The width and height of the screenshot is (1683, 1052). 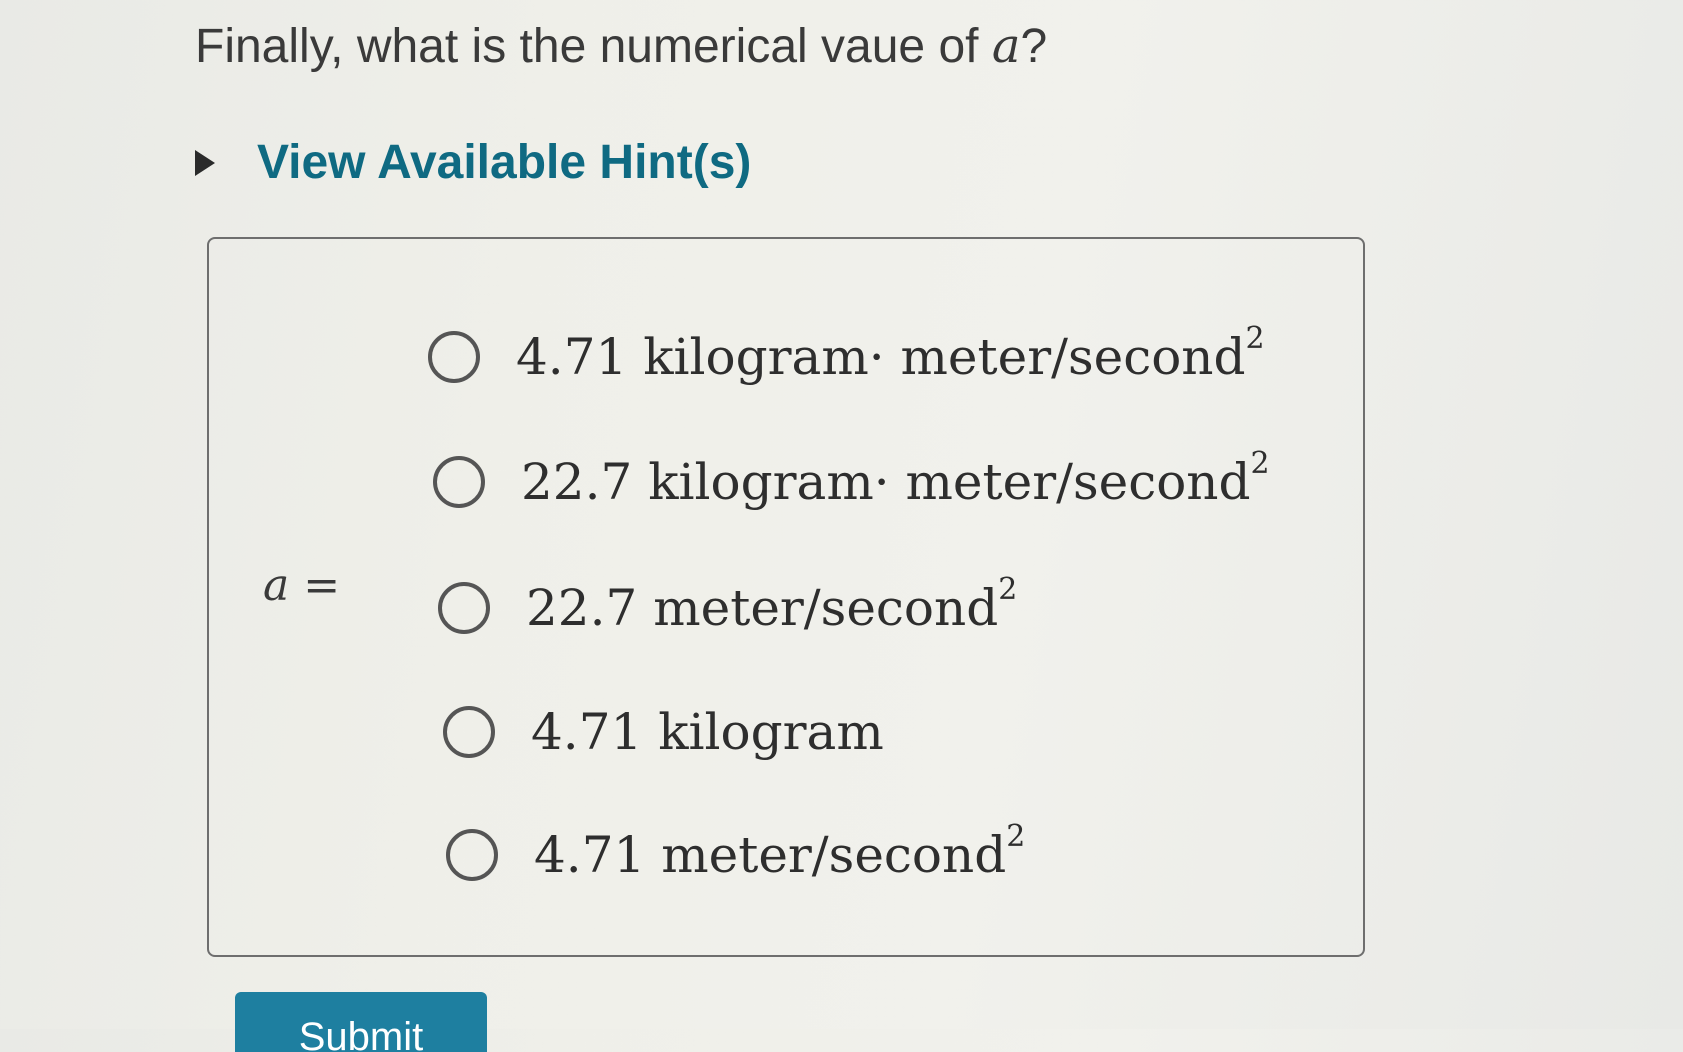 I want to click on option-2-text: 22.7 kilogram· meter/second, so click(x=886, y=482).